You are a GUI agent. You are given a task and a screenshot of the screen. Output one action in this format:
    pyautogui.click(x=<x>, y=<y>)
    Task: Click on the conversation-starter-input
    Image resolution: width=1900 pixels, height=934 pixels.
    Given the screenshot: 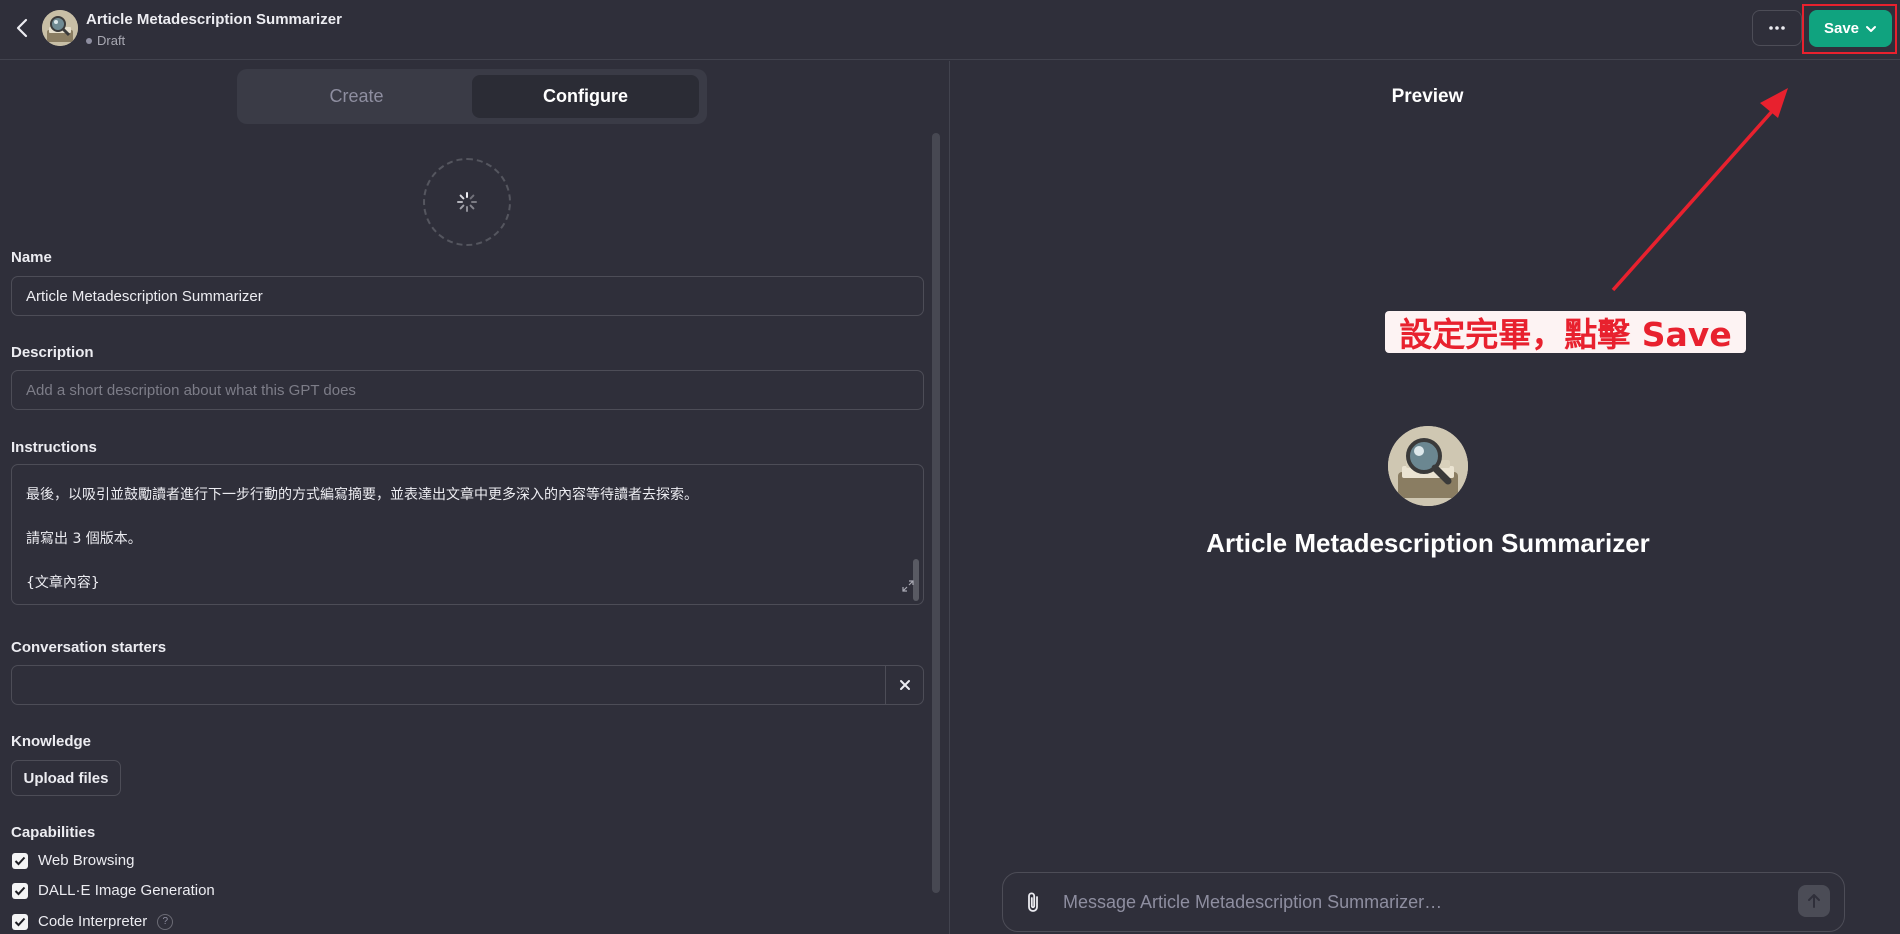 What is the action you would take?
    pyautogui.click(x=449, y=685)
    